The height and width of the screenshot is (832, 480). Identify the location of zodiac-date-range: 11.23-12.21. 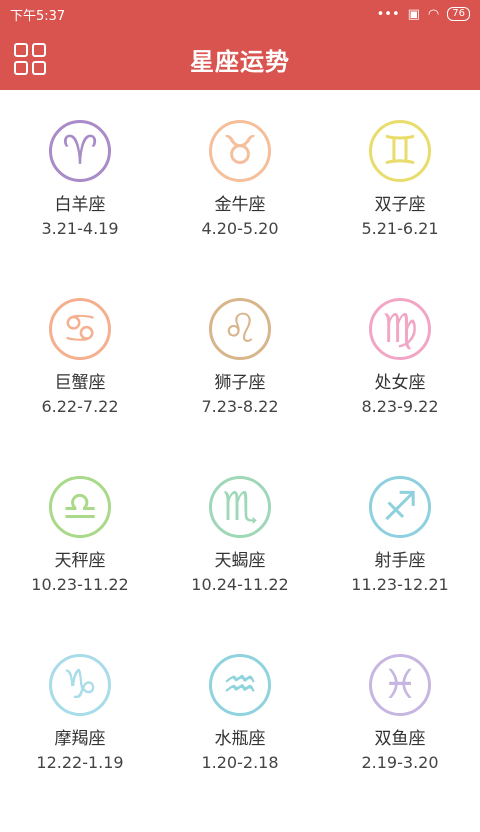
(400, 584).